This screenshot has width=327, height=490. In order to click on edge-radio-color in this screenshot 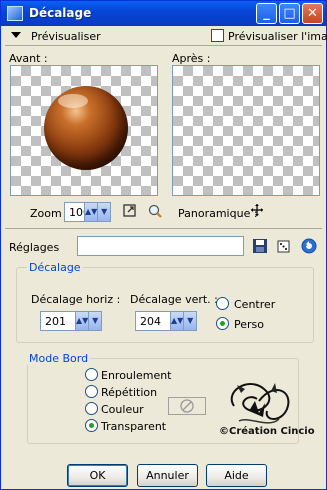, I will do `click(91, 408)`.